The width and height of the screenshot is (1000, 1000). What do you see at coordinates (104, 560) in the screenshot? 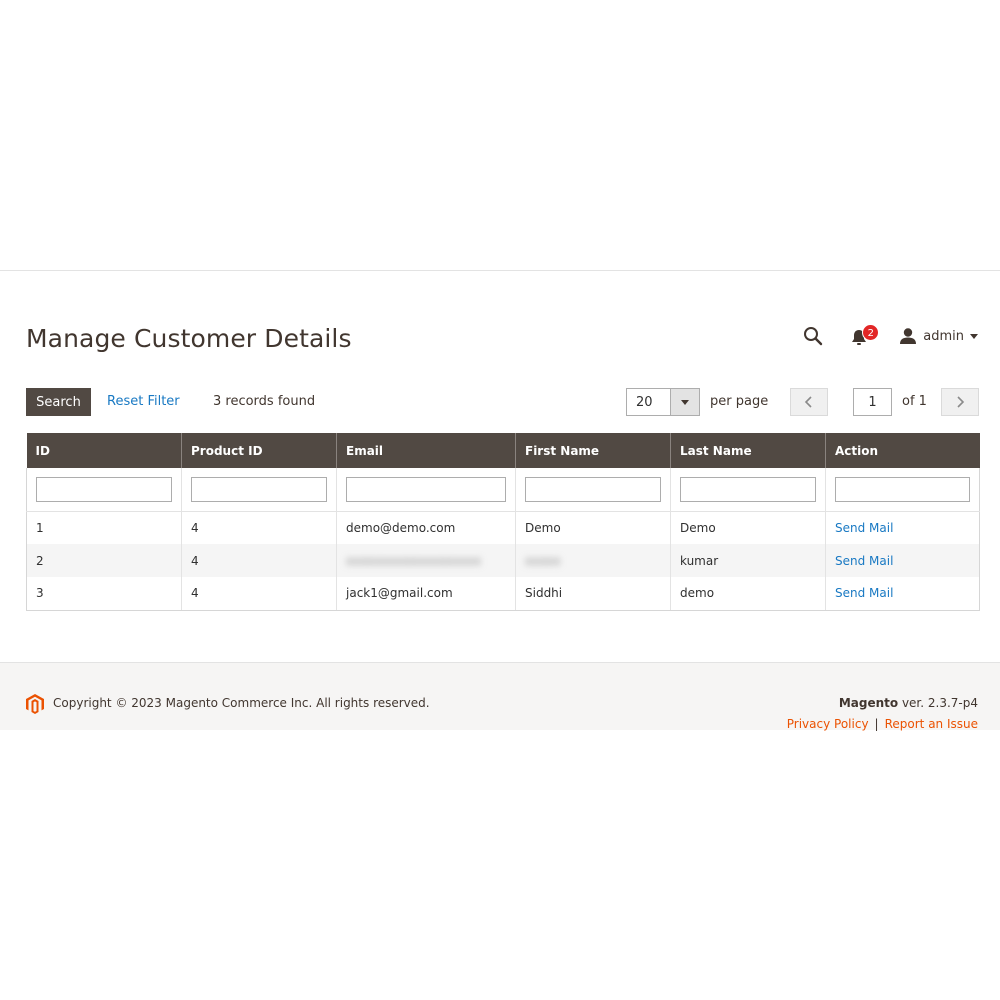
I see `cell-id: 2` at bounding box center [104, 560].